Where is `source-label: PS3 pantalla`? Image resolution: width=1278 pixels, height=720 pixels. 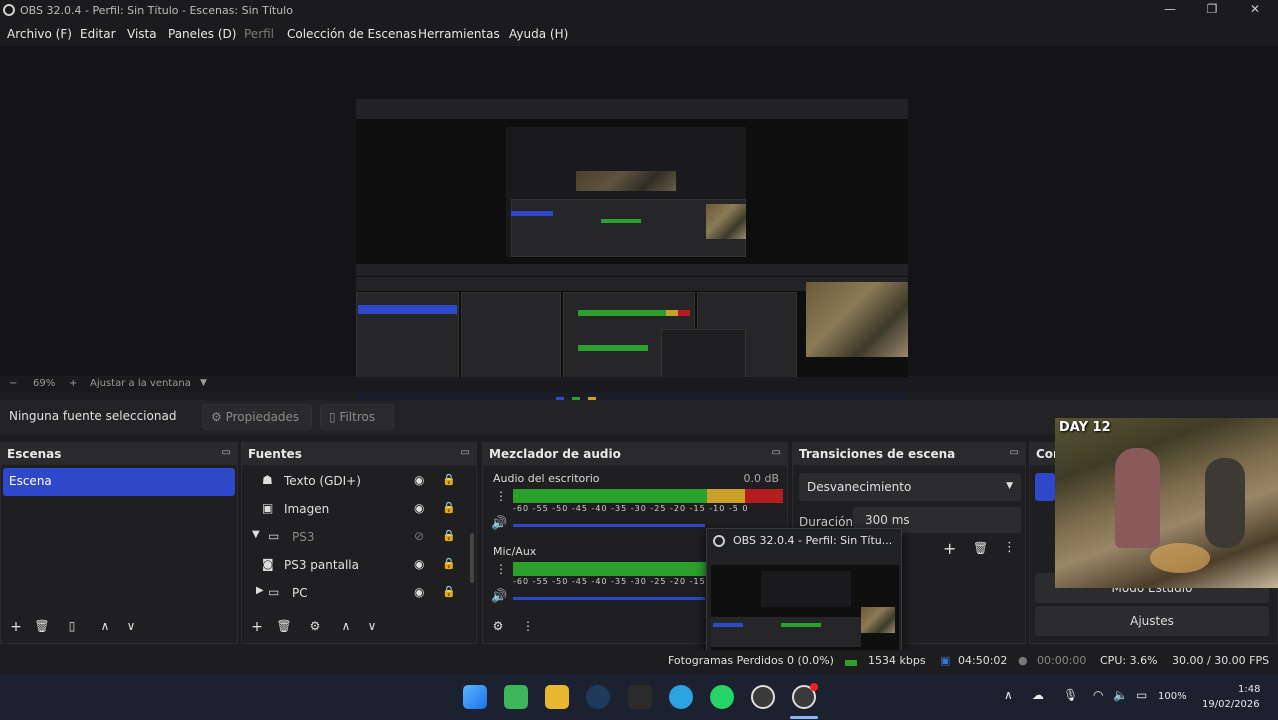 source-label: PS3 pantalla is located at coordinates (321, 565).